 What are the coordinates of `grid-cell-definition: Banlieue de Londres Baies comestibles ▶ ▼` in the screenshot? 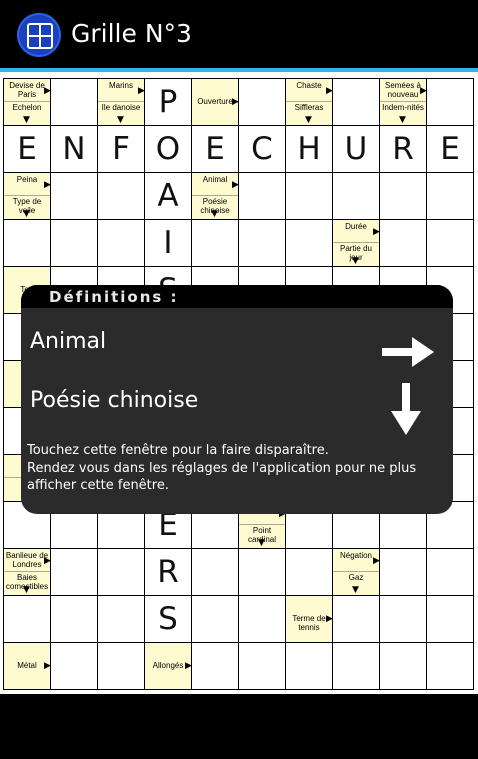 It's located at (27, 572).